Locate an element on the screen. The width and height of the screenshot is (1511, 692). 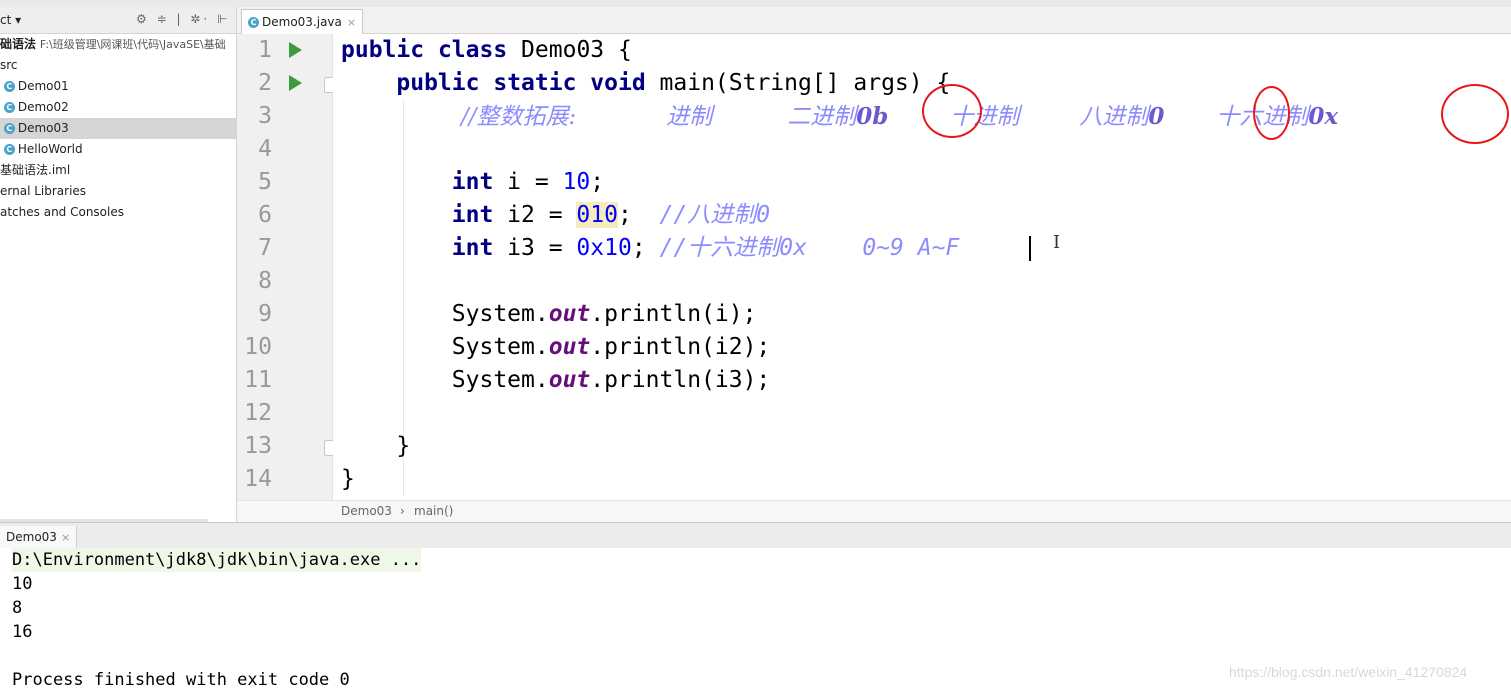
tree-item-demo03: C Demo03 is located at coordinates (118, 128).